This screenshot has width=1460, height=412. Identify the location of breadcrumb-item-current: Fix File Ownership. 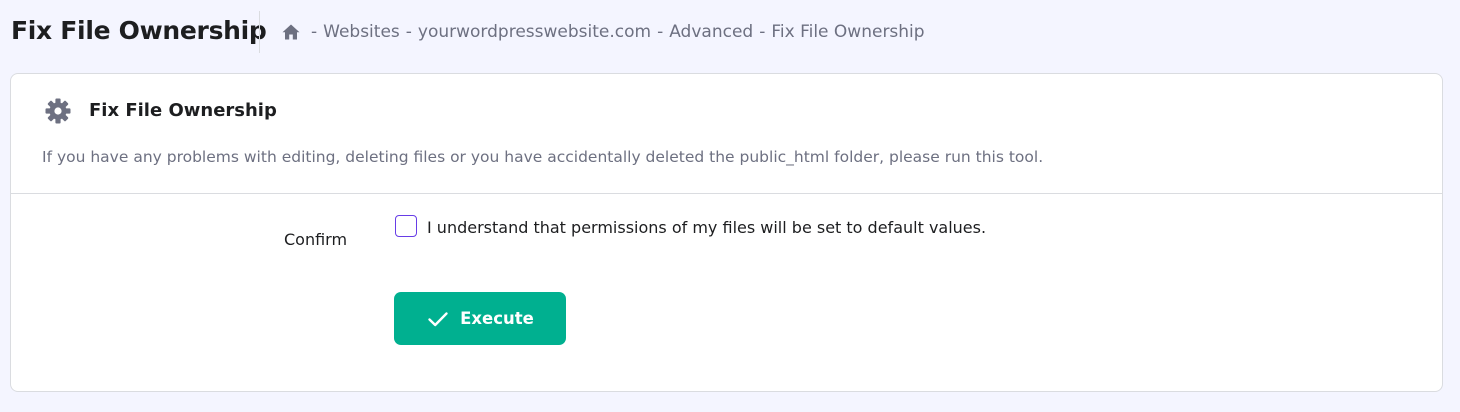
(848, 32).